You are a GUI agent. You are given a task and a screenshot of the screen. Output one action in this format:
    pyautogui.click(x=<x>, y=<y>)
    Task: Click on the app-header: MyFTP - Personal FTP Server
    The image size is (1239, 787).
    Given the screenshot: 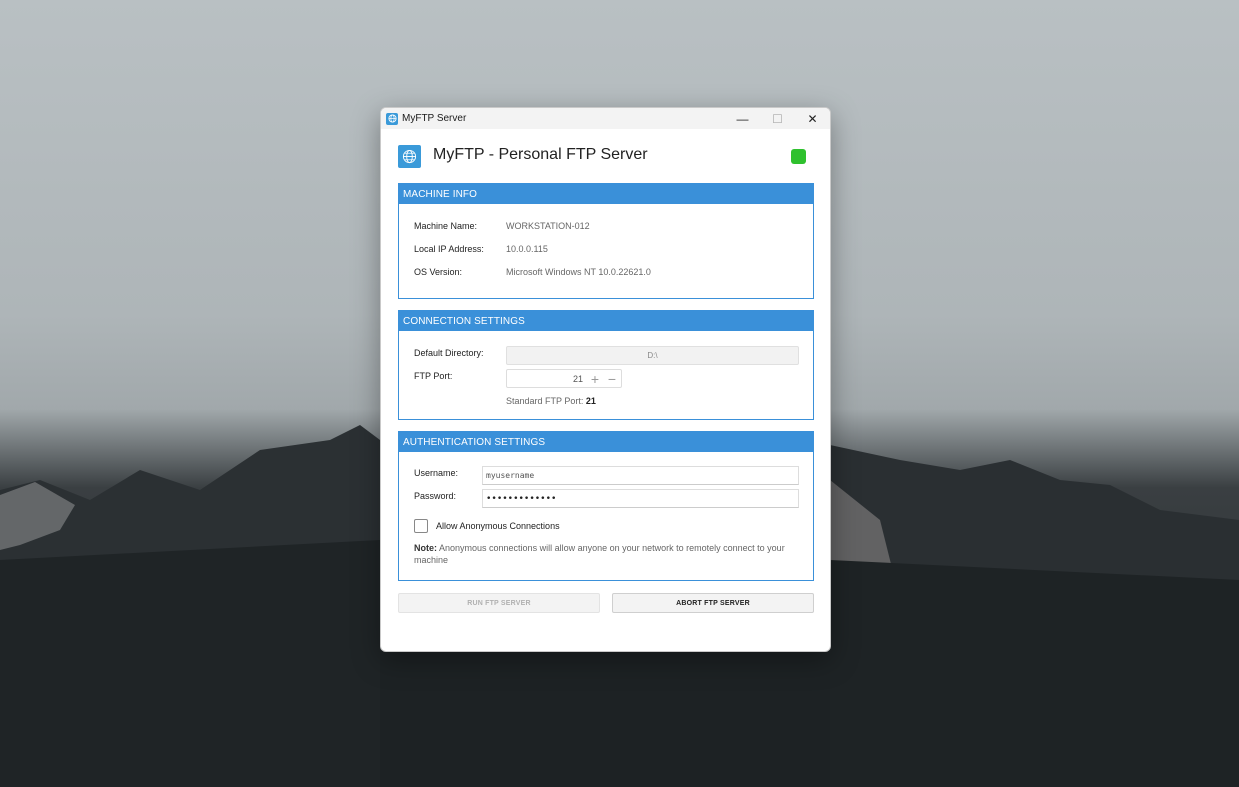 What is the action you would take?
    pyautogui.click(x=605, y=156)
    